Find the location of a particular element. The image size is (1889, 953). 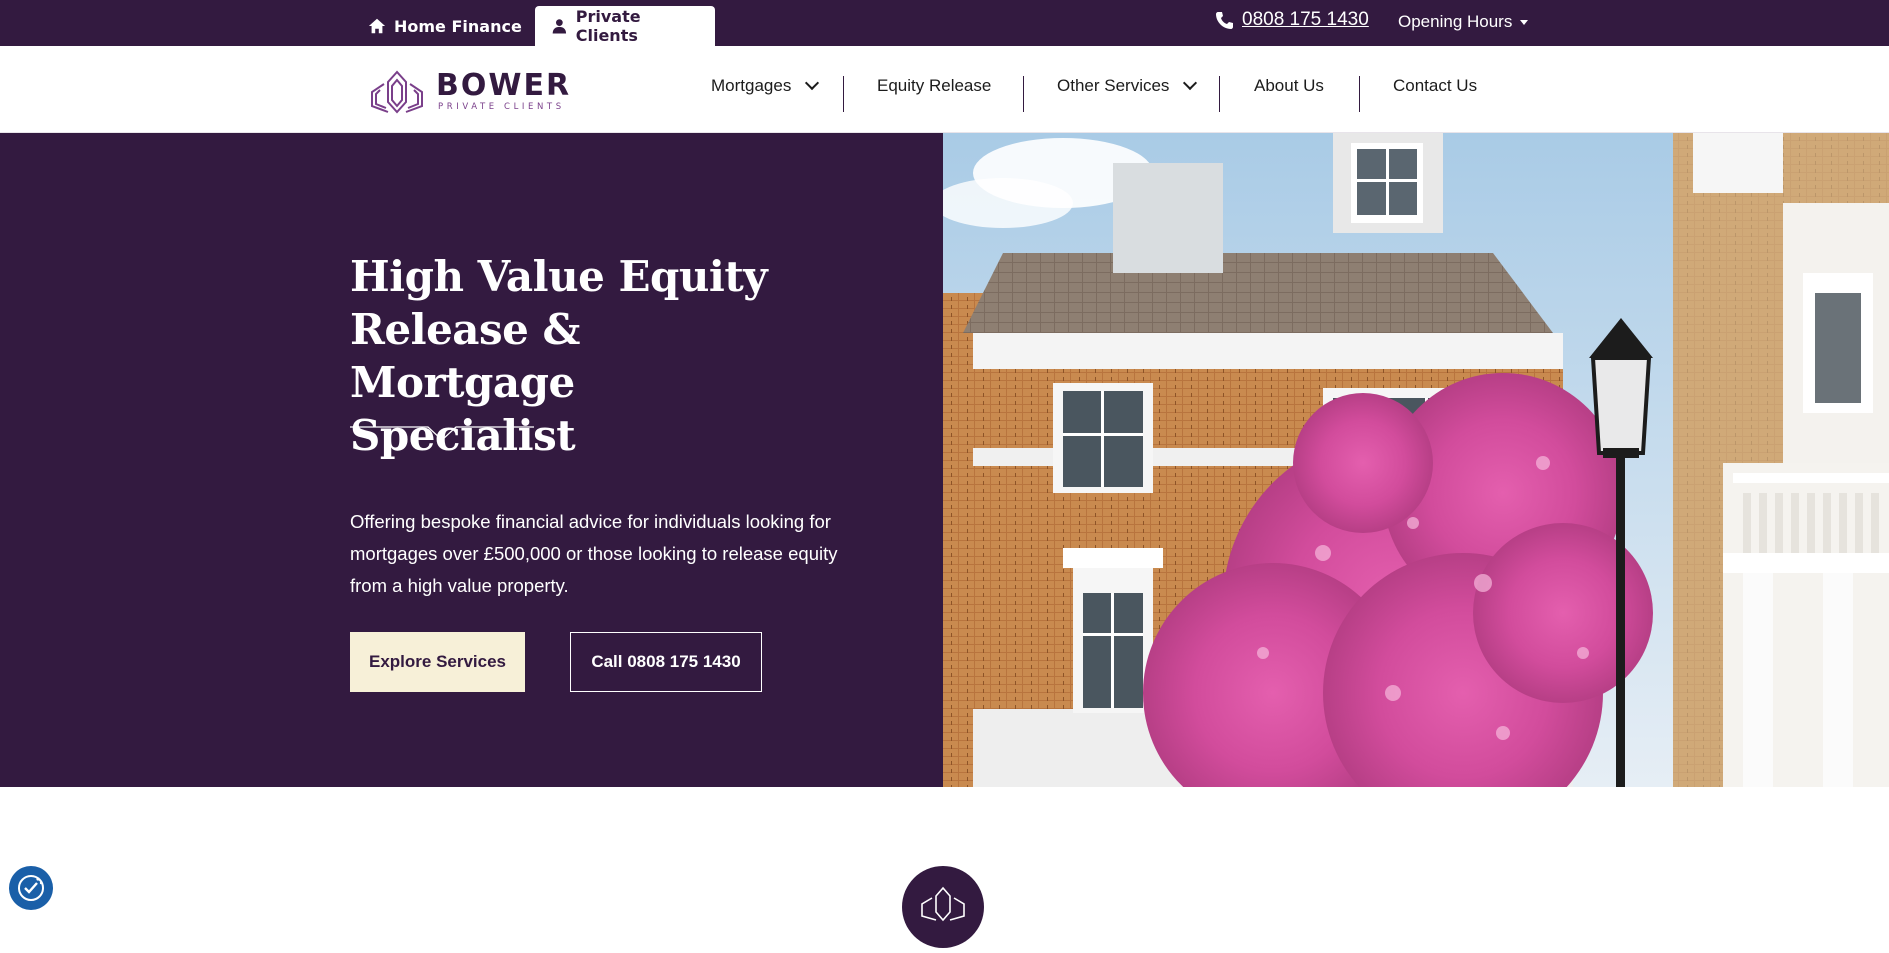

cookie-settings-button is located at coordinates (31, 888).